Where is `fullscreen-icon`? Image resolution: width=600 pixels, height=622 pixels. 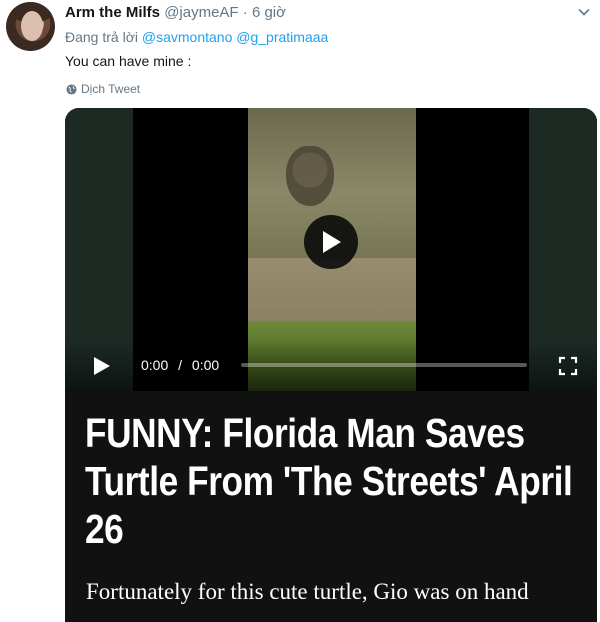
fullscreen-icon is located at coordinates (568, 366).